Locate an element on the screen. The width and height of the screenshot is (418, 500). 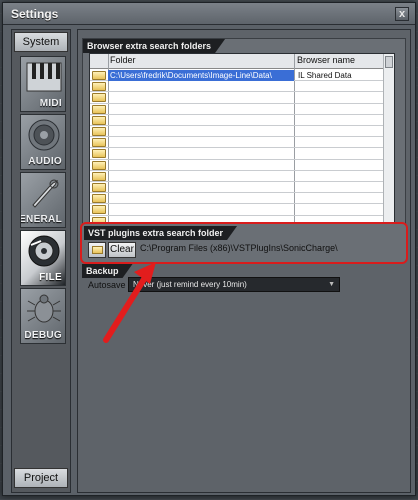
scrollbar-thumb is located at coordinates (389, 62).